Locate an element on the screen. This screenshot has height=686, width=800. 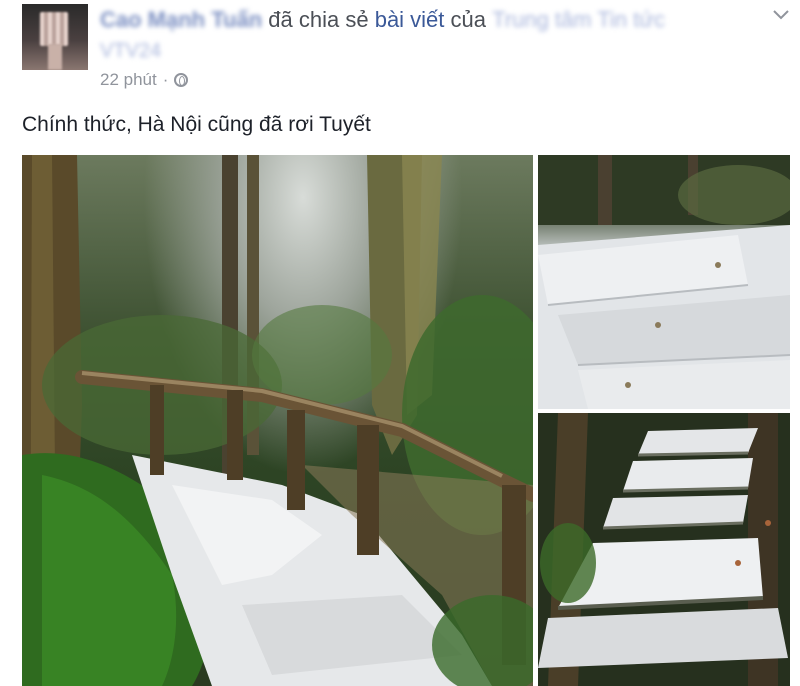
page-name: Trung tâm Tin tức is located at coordinates (578, 20).